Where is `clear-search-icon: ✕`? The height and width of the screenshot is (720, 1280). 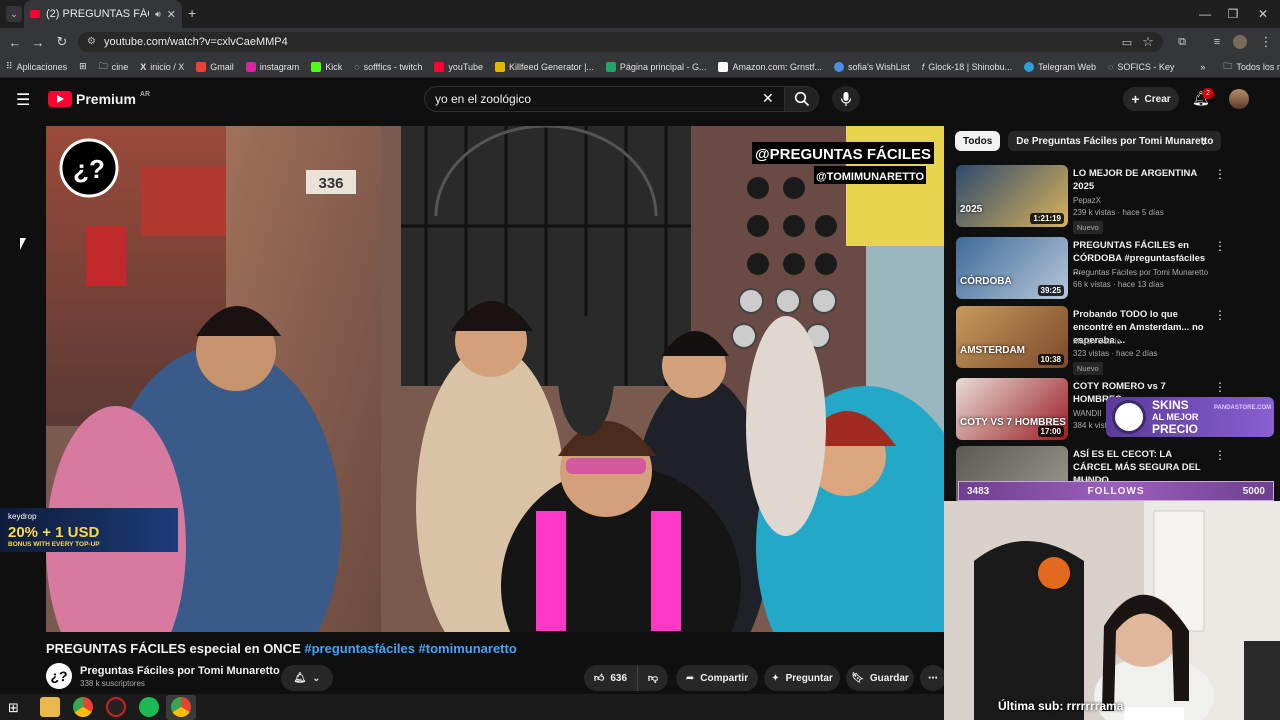
clear-search-icon: ✕ is located at coordinates (768, 98).